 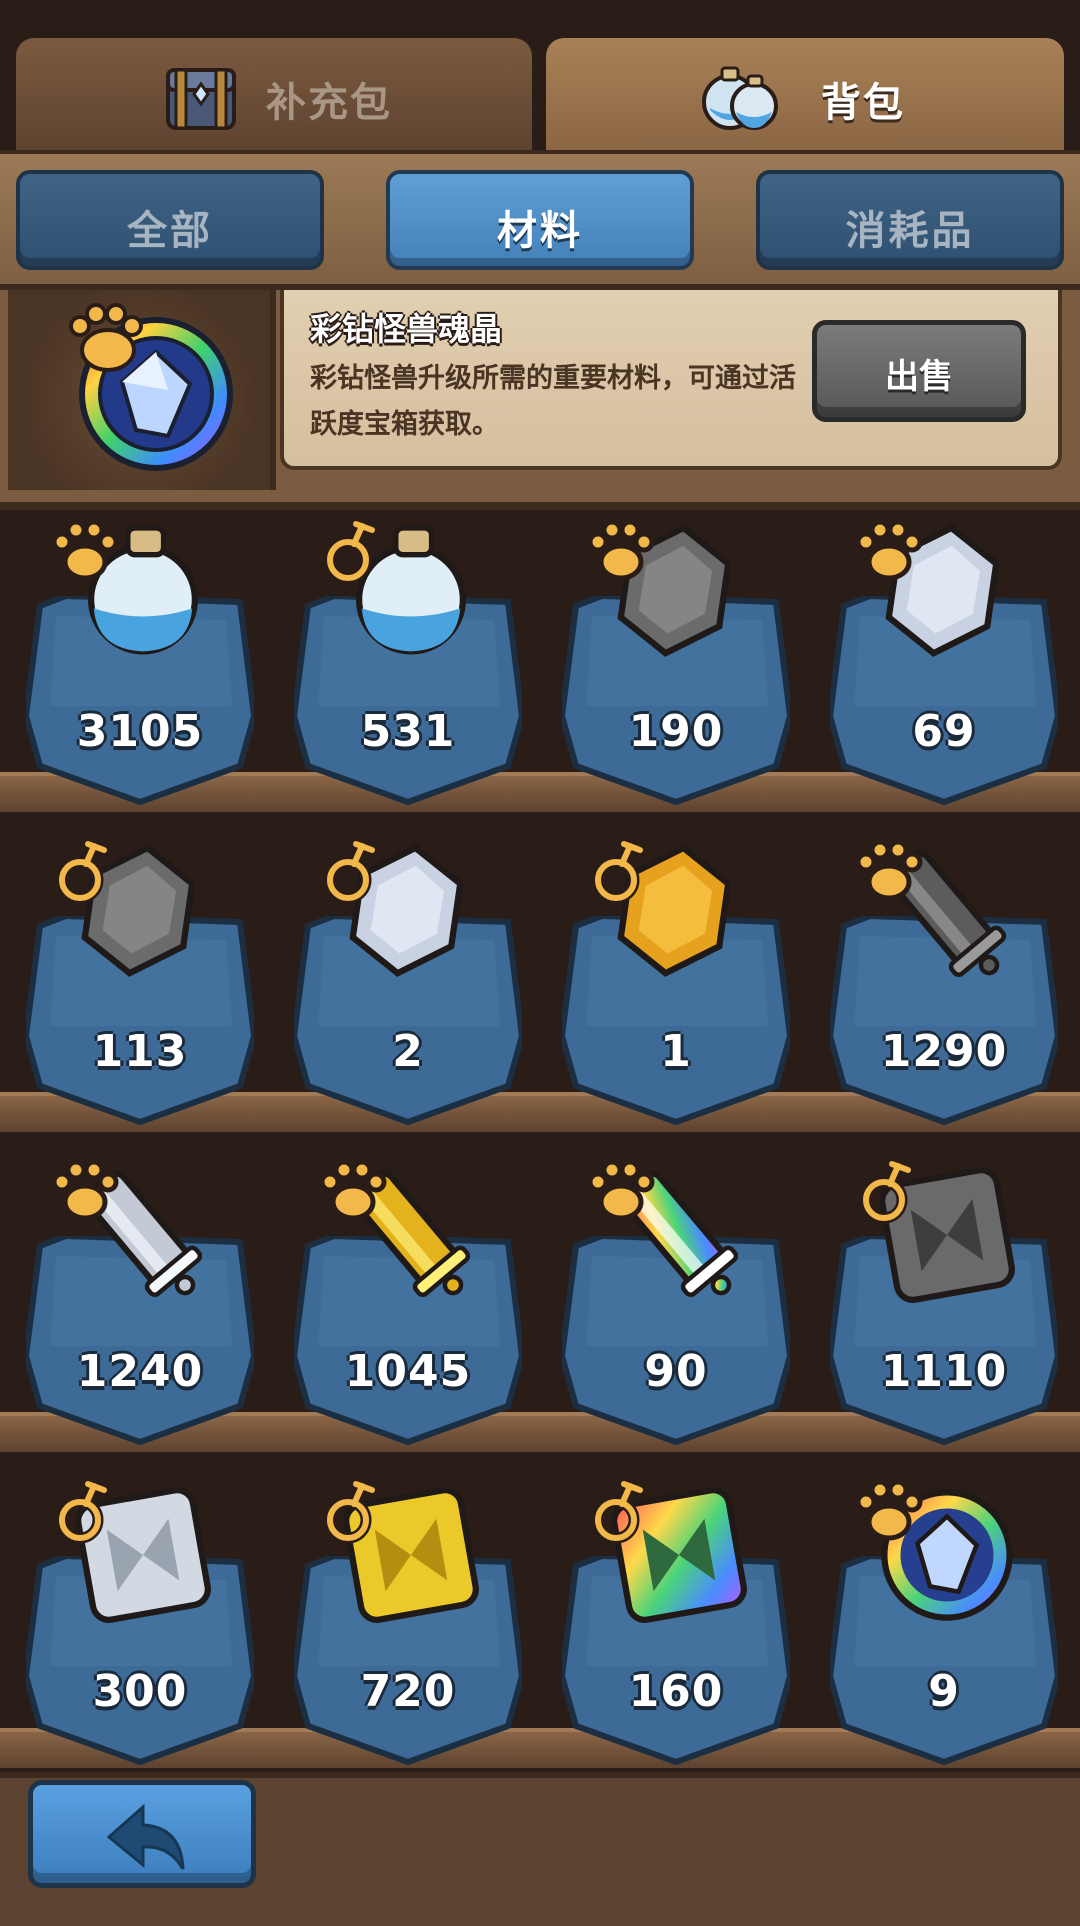 What do you see at coordinates (151, 387) in the screenshot?
I see `rainbow-soul-crystal-icon` at bounding box center [151, 387].